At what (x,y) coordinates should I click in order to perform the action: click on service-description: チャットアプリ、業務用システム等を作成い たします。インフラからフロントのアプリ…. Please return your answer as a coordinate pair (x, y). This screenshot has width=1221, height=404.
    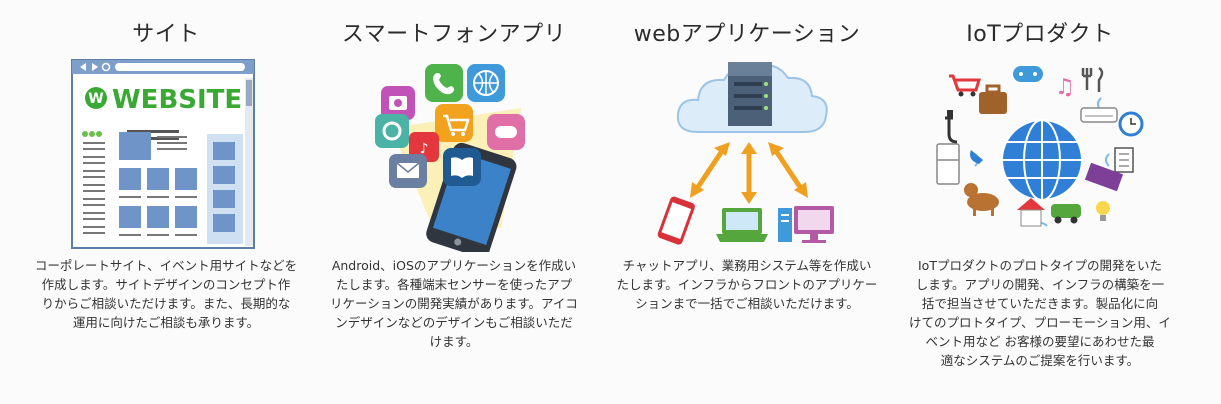
    Looking at the image, I should click on (747, 284).